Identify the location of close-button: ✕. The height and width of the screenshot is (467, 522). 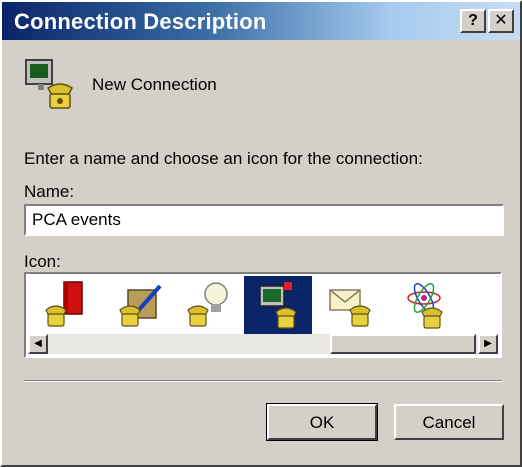
(501, 21).